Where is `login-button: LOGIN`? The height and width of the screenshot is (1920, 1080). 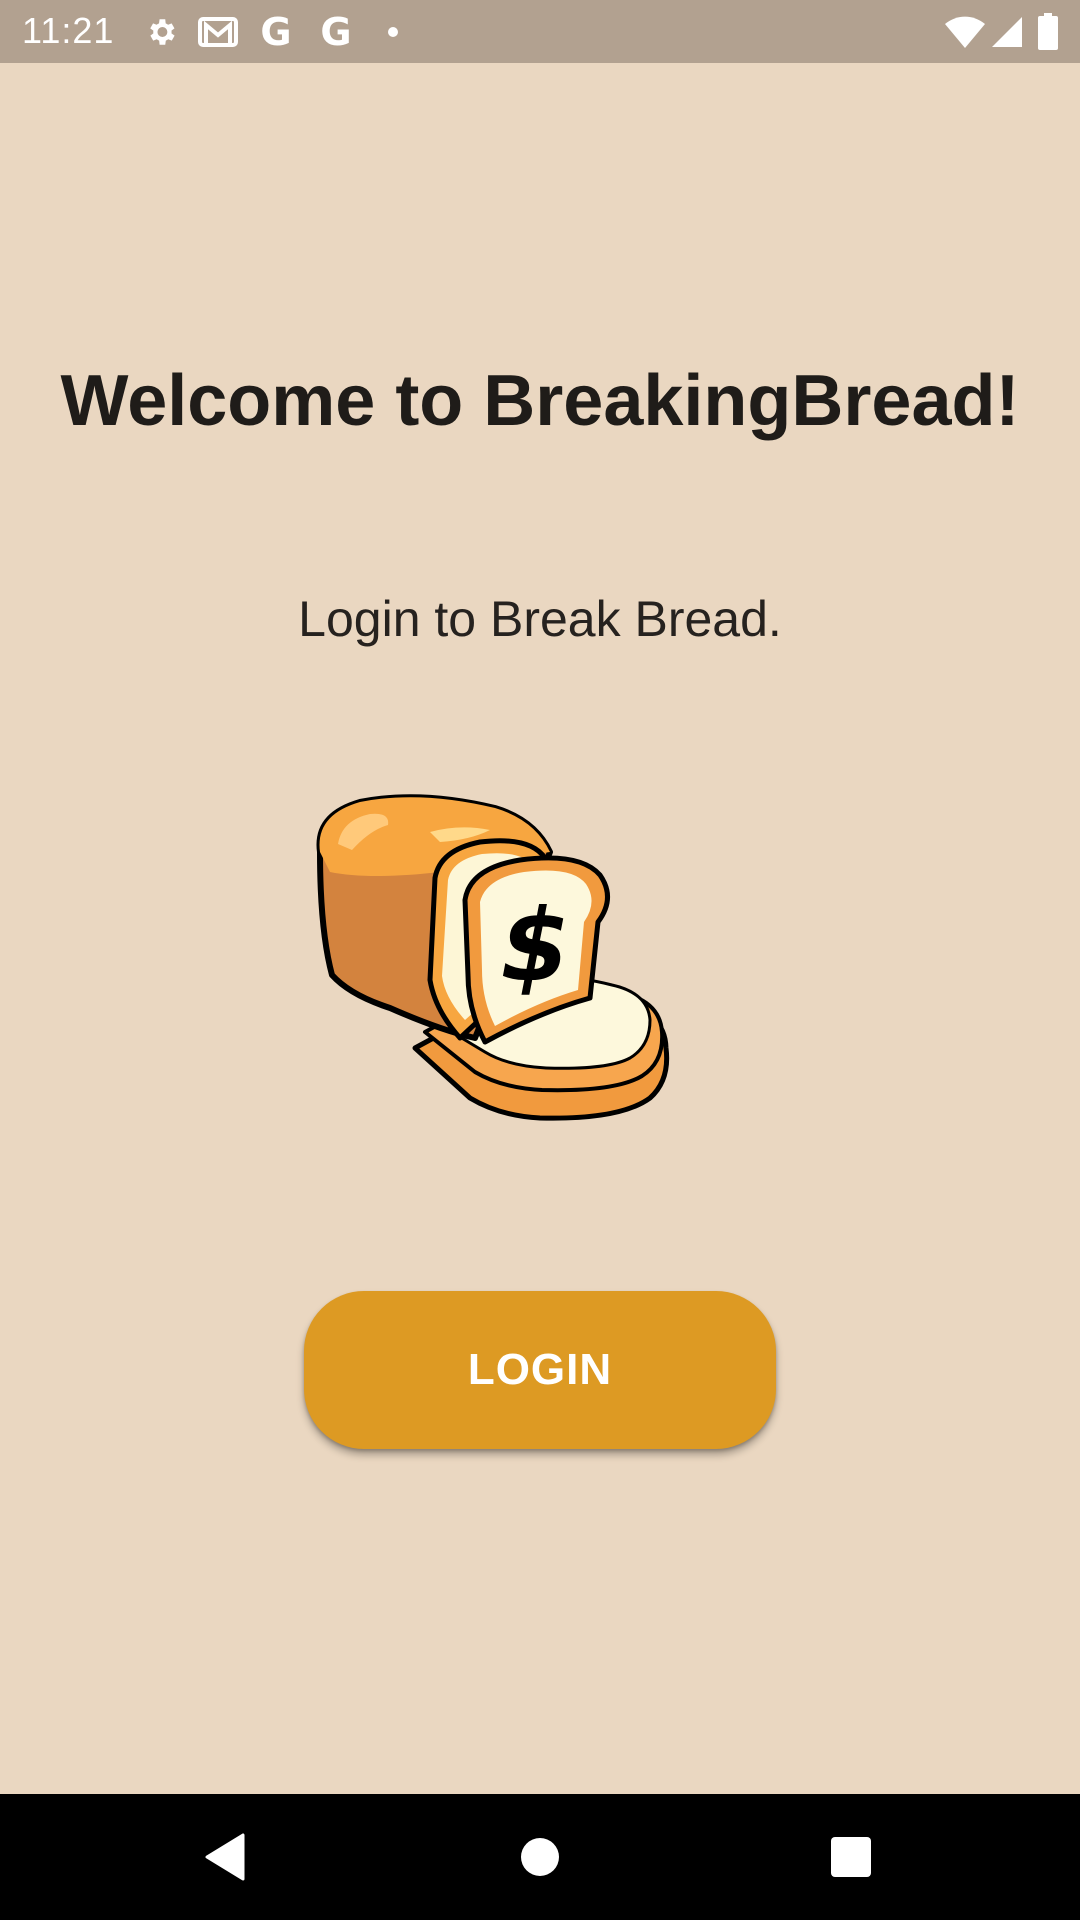 login-button: LOGIN is located at coordinates (540, 1370).